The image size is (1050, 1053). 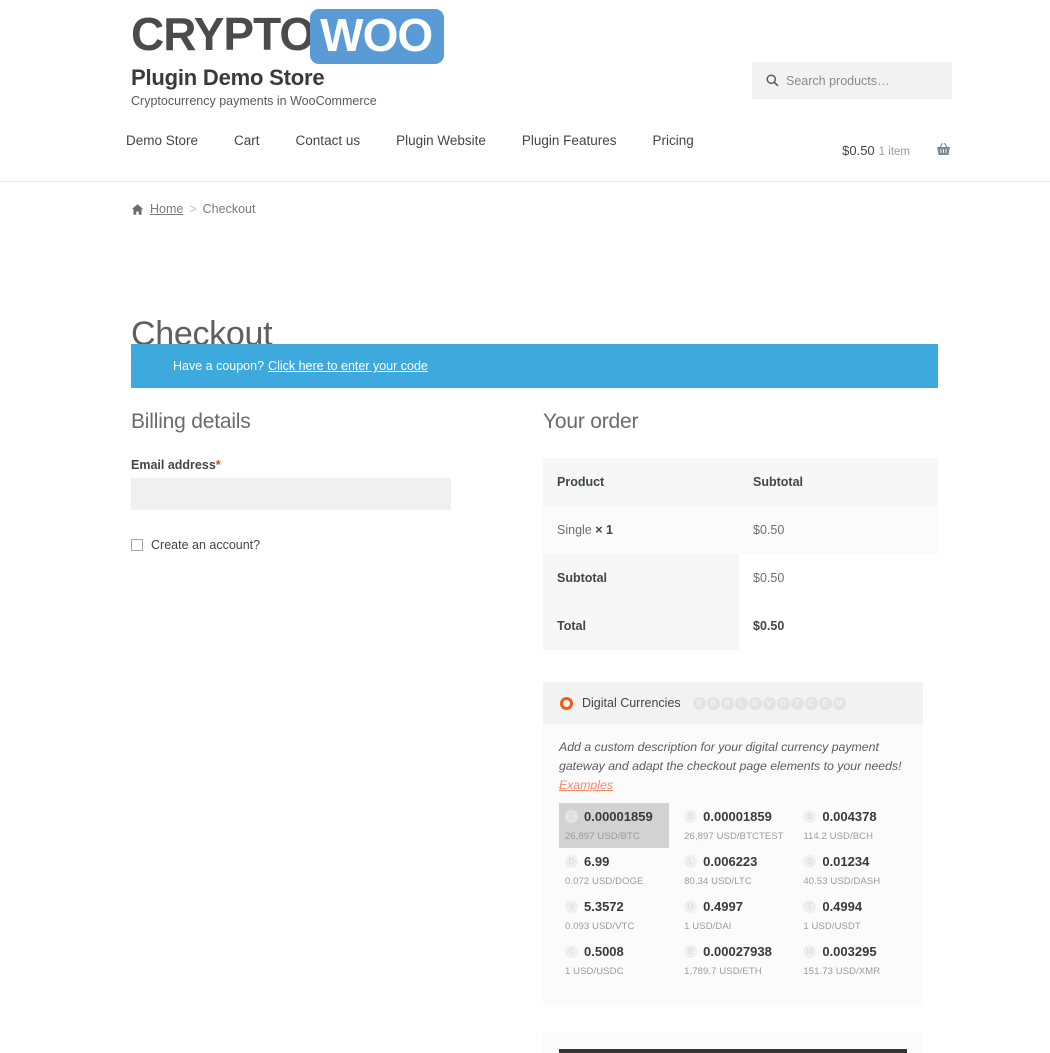 What do you see at coordinates (586, 785) in the screenshot?
I see `examples-link: Examples` at bounding box center [586, 785].